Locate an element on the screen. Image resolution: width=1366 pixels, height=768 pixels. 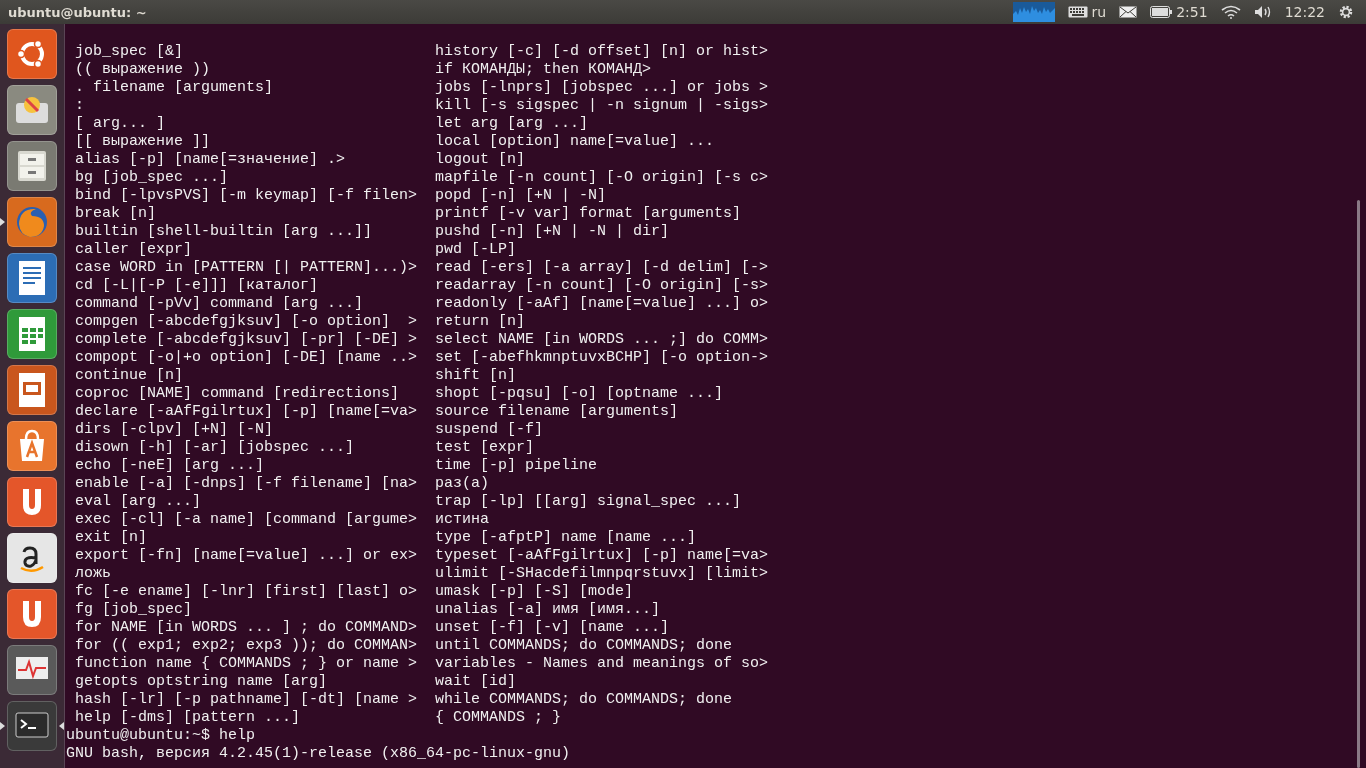
help-entry: hash [-lr] [-p pathname] [-dt] [name > is located at coordinates (247, 700).